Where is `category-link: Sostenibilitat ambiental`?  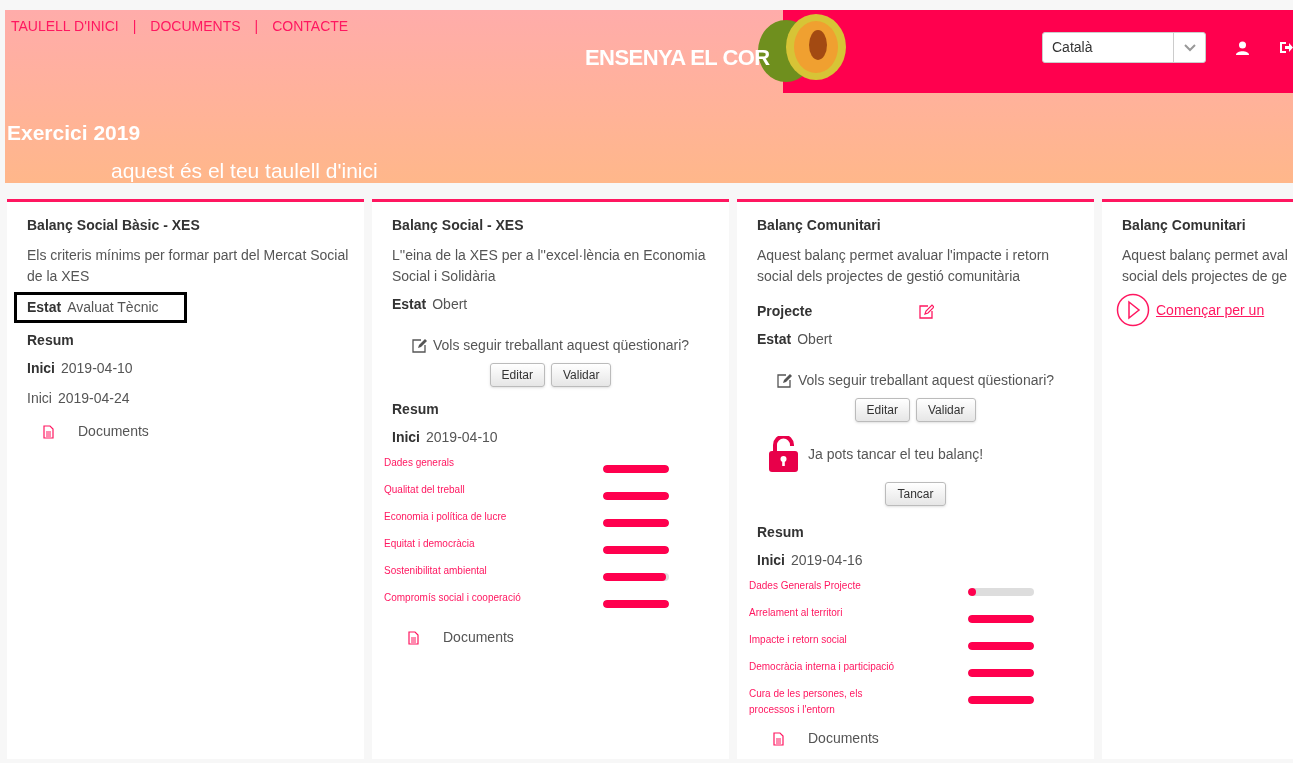
category-link: Sostenibilitat ambiental is located at coordinates (493, 571).